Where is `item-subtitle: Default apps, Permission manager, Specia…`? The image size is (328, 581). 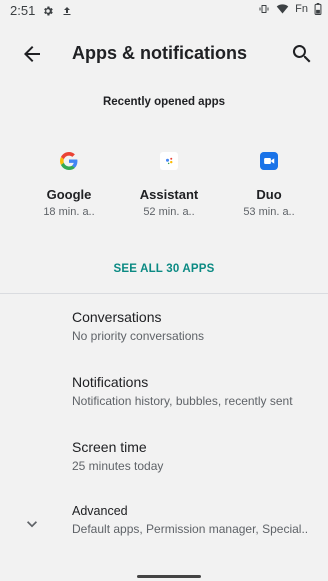 item-subtitle: Default apps, Permission manager, Specia… is located at coordinates (190, 529).